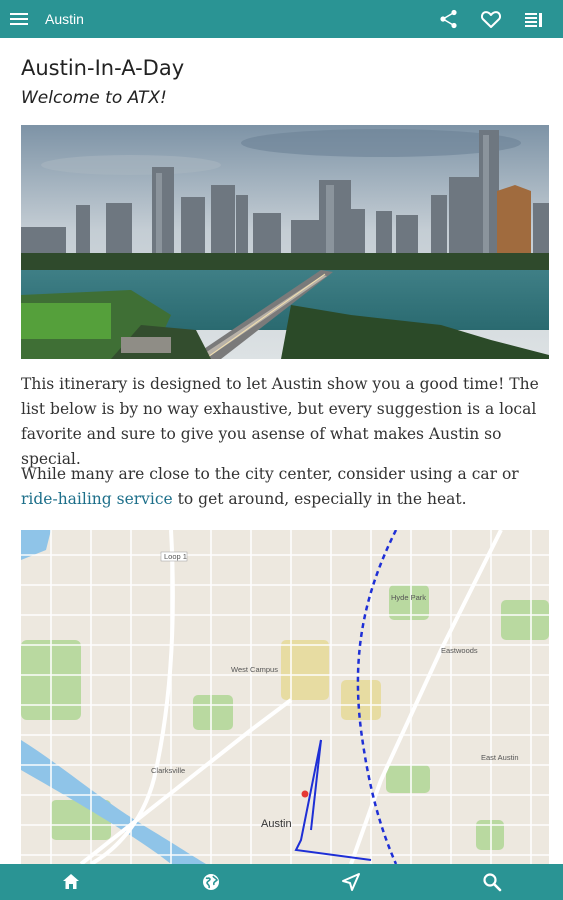 This screenshot has height=900, width=563. What do you see at coordinates (281, 19) in the screenshot?
I see `app-bar: Austin` at bounding box center [281, 19].